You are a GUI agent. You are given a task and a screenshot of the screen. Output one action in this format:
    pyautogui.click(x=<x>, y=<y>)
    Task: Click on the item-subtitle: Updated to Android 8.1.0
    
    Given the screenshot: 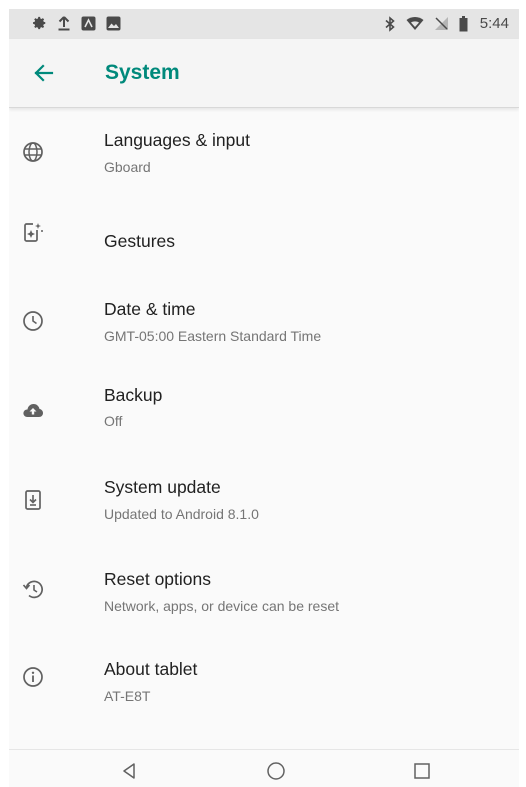 What is the action you would take?
    pyautogui.click(x=181, y=514)
    